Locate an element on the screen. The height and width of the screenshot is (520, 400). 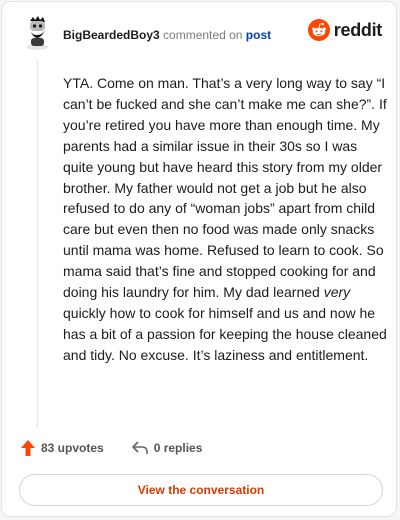
author-line: BigBeardedBoy3 commented on post is located at coordinates (167, 35).